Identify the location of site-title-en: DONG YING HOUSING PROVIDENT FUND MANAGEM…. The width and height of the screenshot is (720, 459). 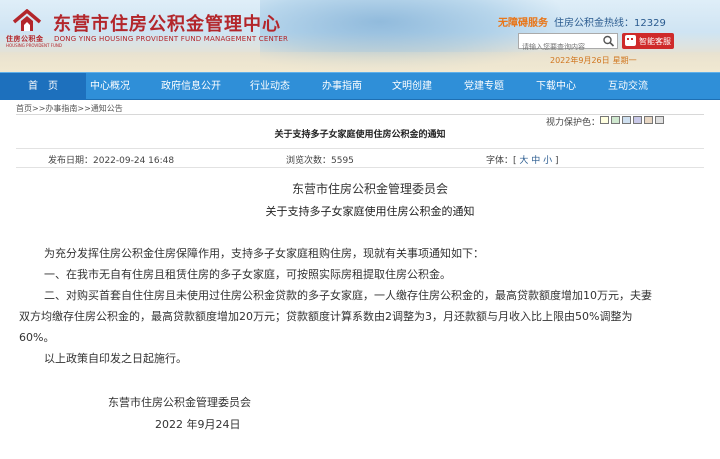
(171, 39).